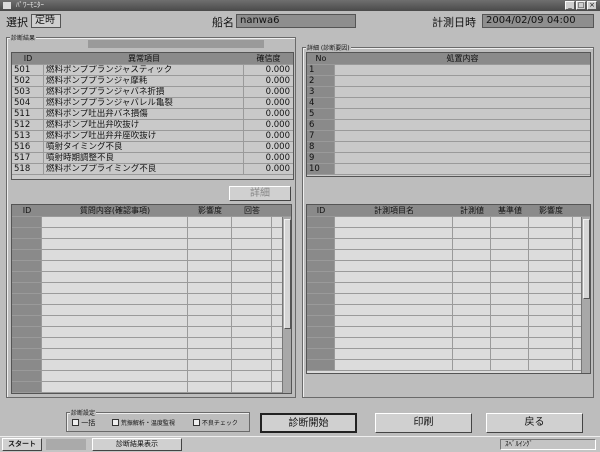  Describe the element at coordinates (22, 444) in the screenshot. I see `start-button: スタート` at that location.